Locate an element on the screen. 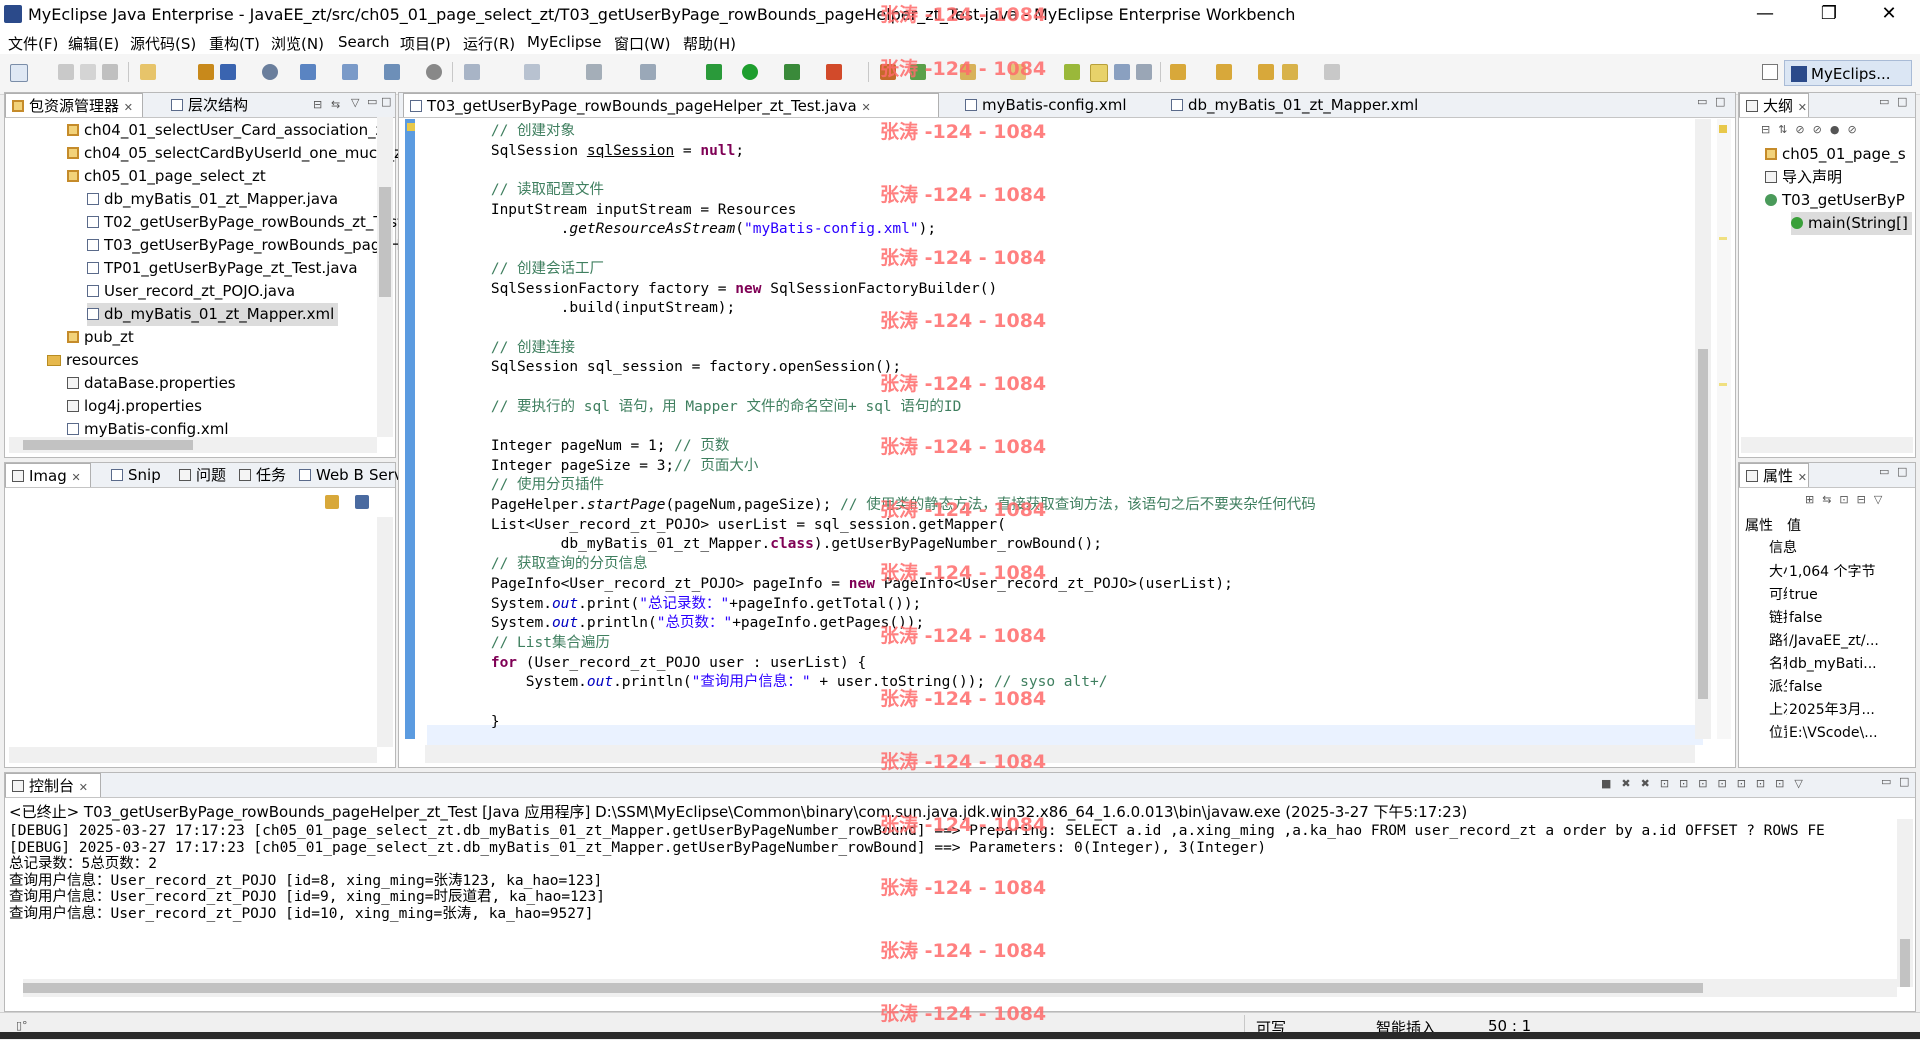  new-project-icon is located at coordinates (148, 72).